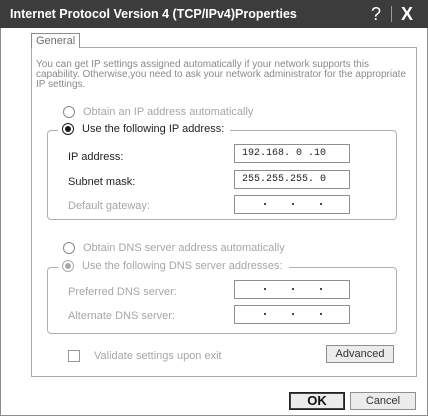  I want to click on alternate-dns-field, so click(292, 314).